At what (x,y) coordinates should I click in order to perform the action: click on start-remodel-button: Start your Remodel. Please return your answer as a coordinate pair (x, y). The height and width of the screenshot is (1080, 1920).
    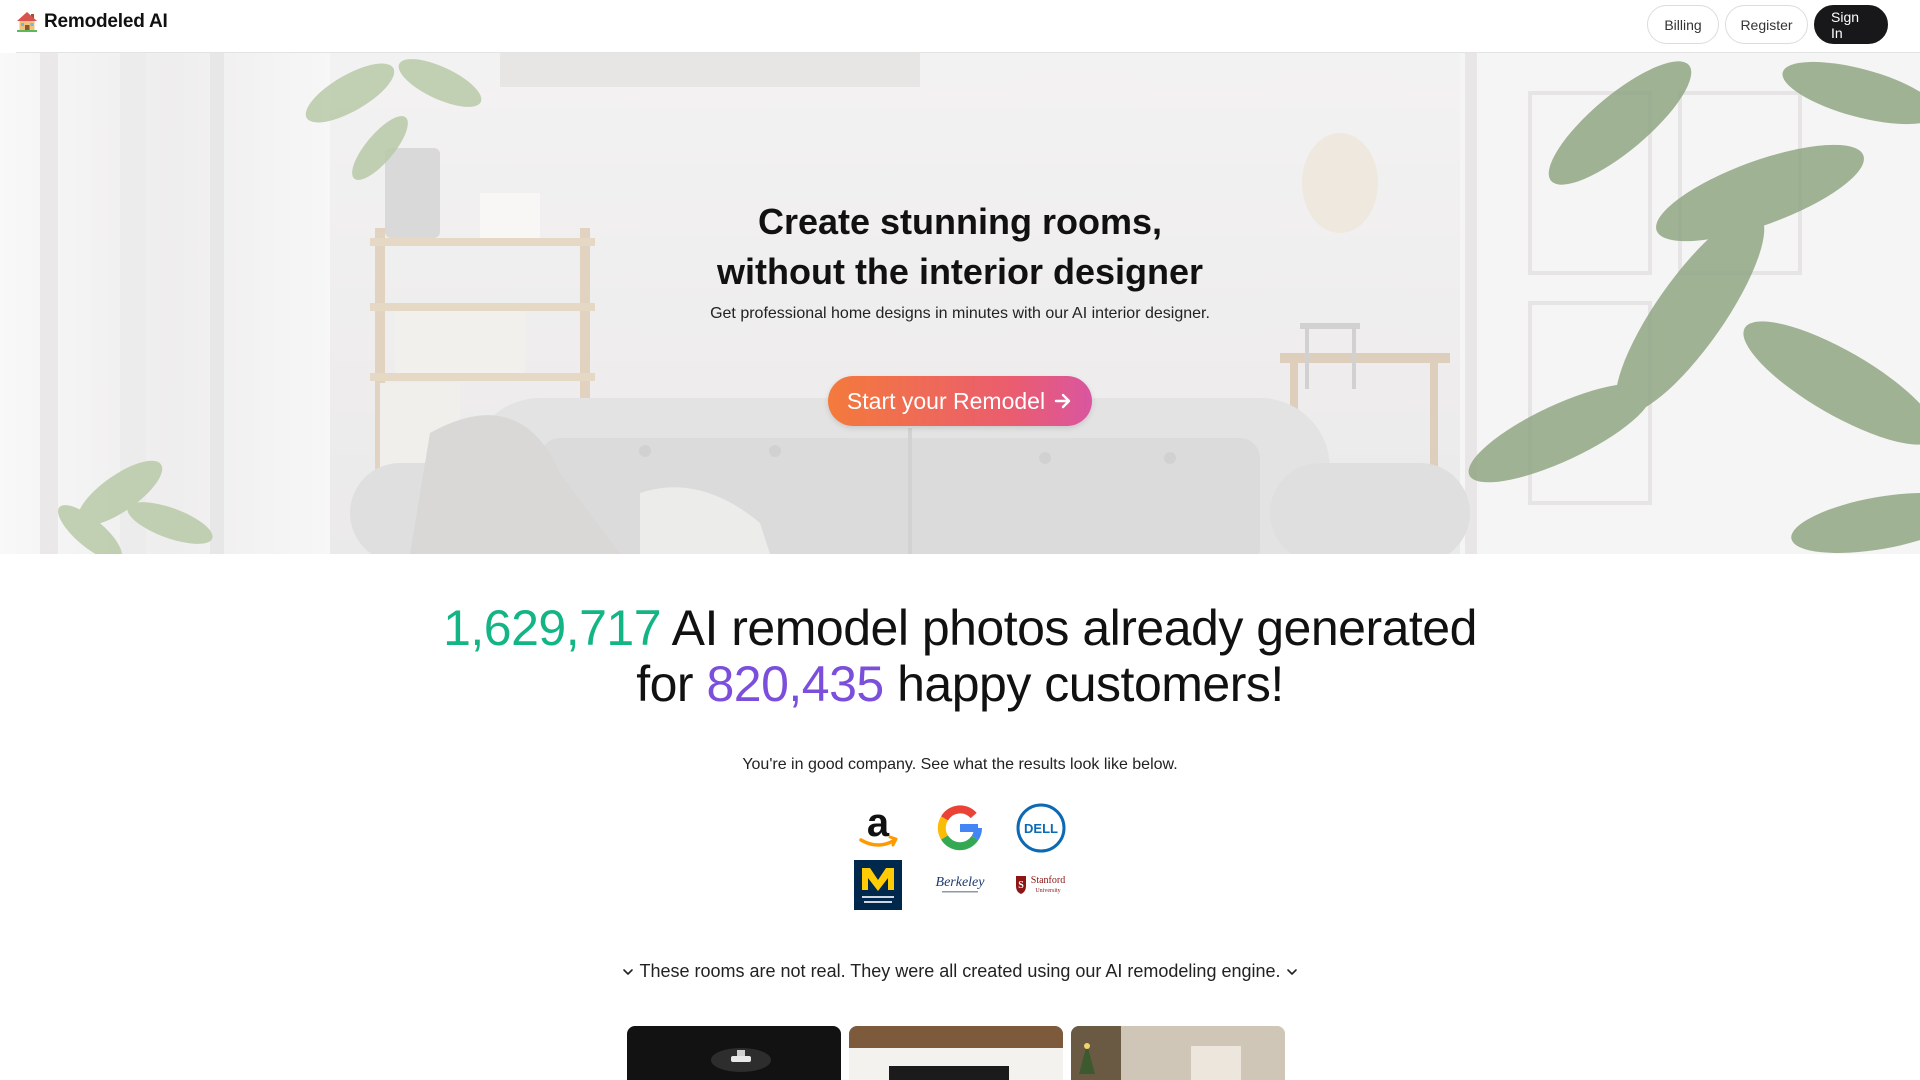
    Looking at the image, I should click on (960, 401).